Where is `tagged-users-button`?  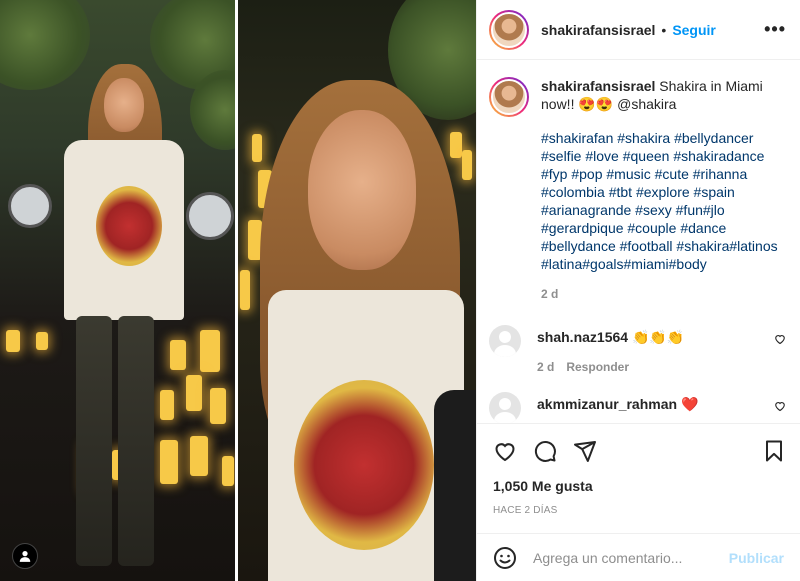
tagged-users-button is located at coordinates (25, 556).